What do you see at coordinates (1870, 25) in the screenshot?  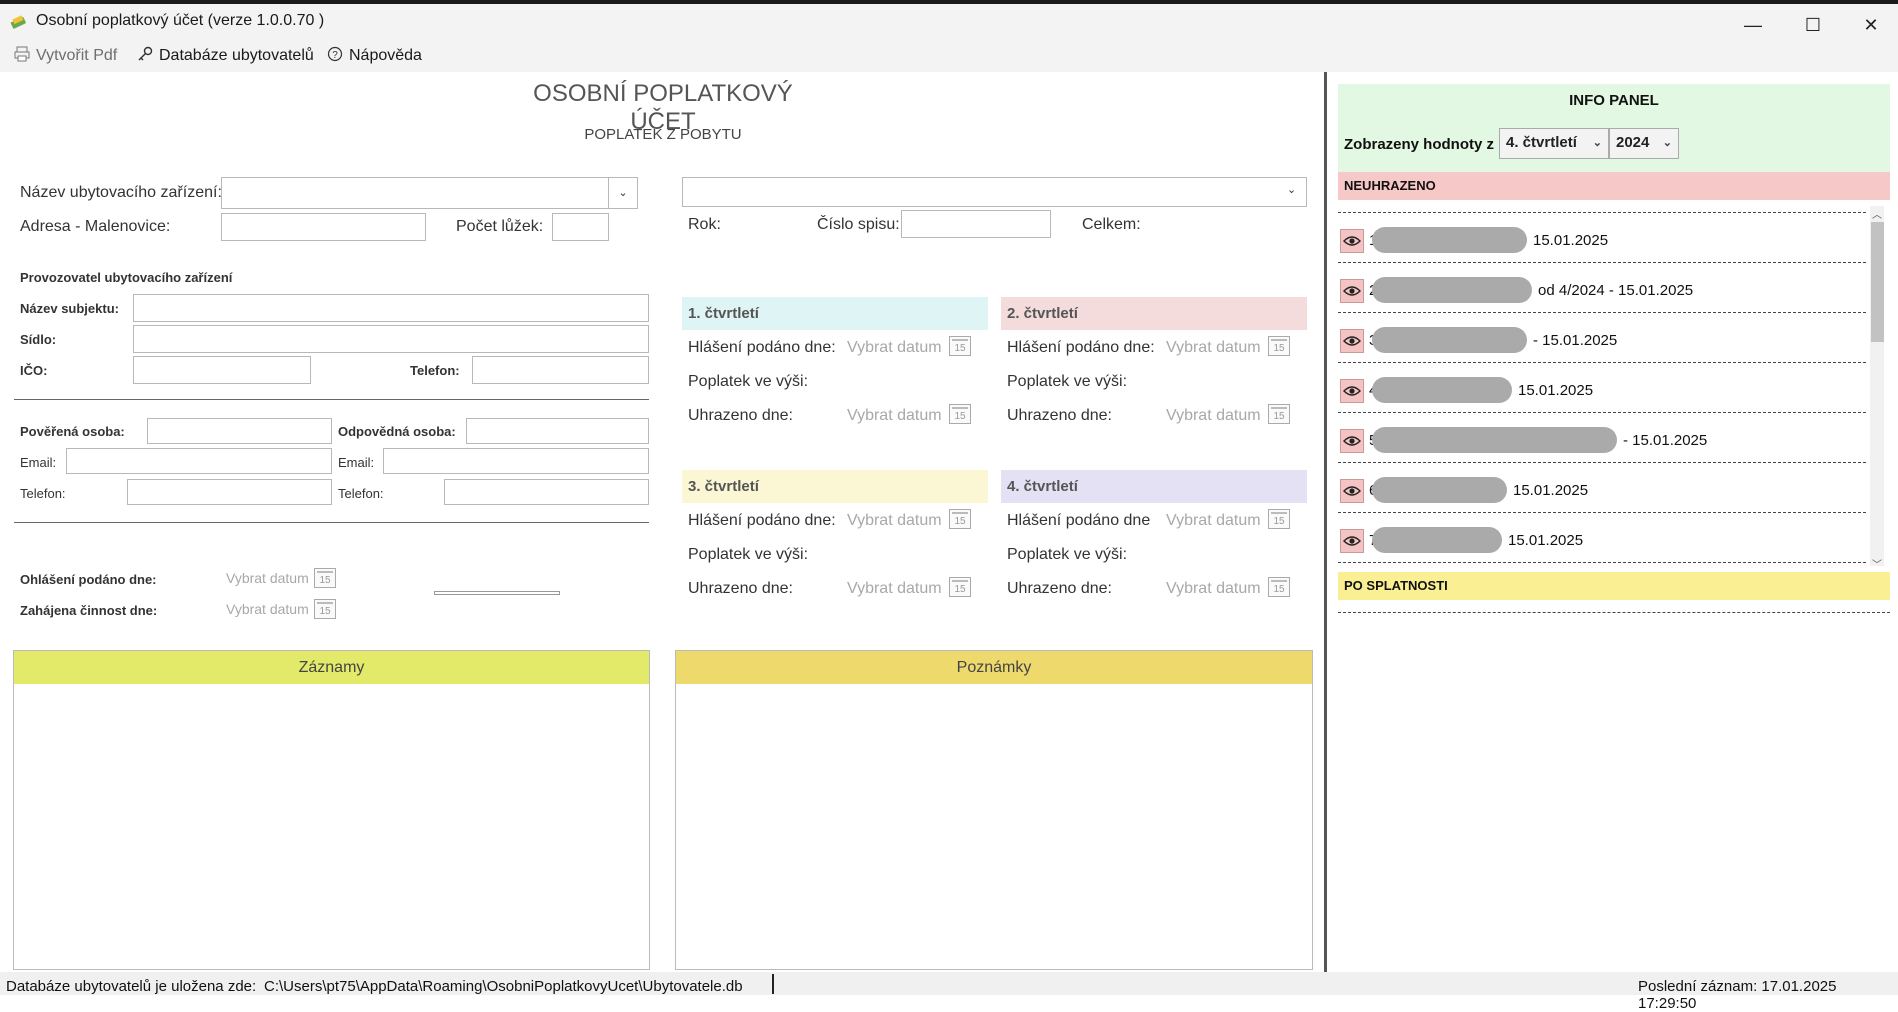 I see `close-button: ✕` at bounding box center [1870, 25].